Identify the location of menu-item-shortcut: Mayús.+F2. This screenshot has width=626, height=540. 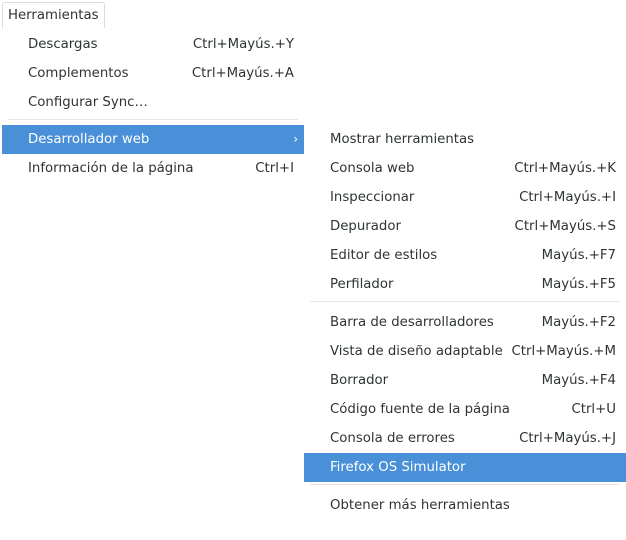
(578, 322).